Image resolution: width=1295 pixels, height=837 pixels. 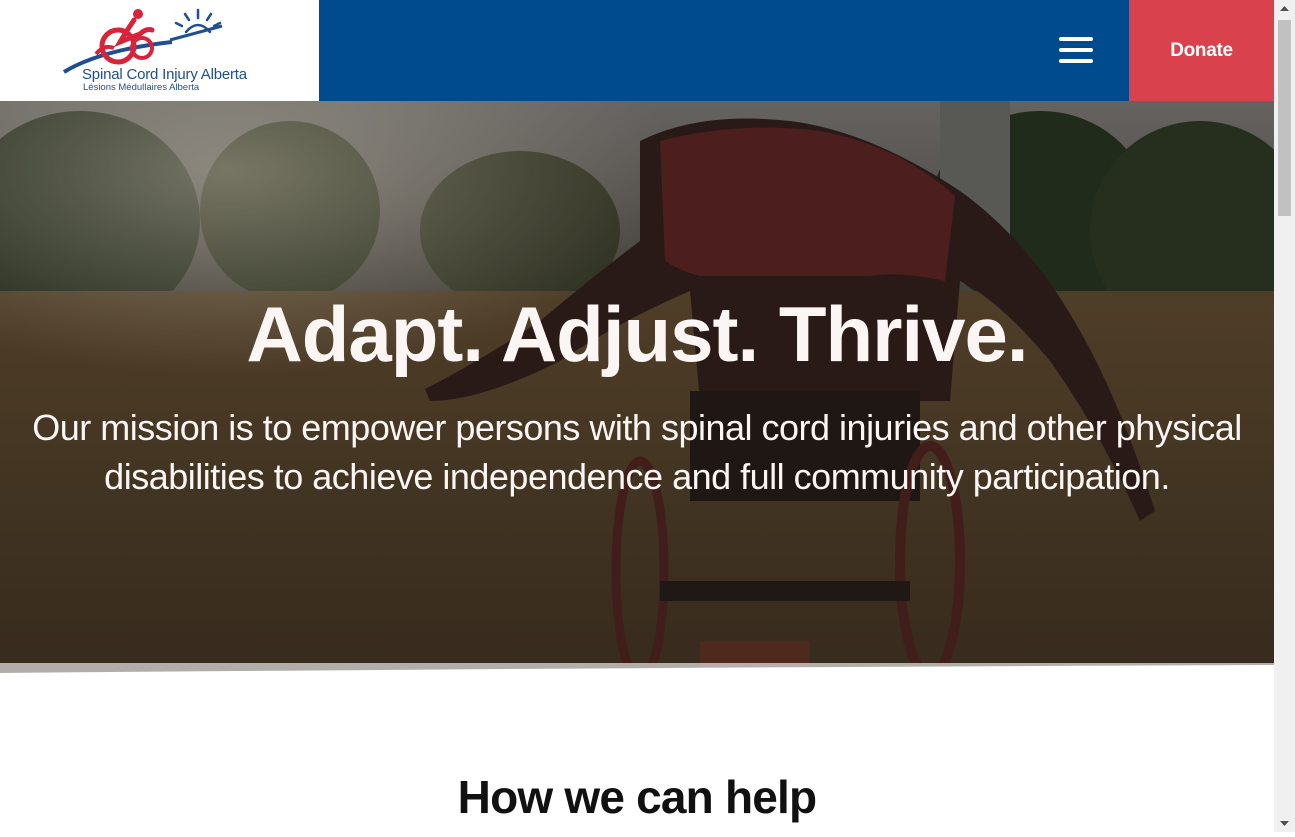 I want to click on hero-title: Adapt. Adjust. Thrive., so click(x=637, y=334).